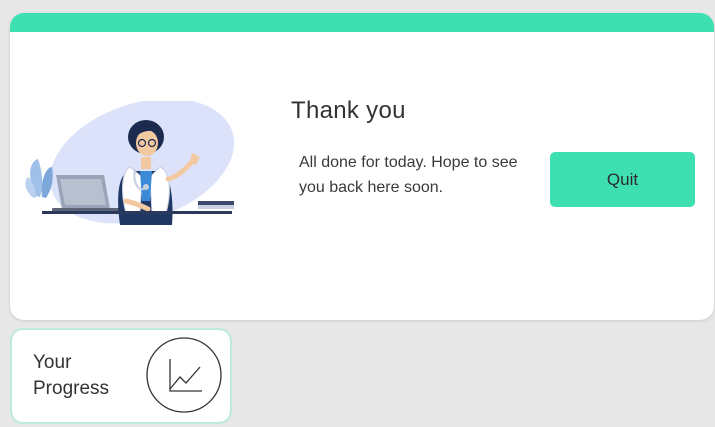  What do you see at coordinates (362, 22) in the screenshot?
I see `accent-bar` at bounding box center [362, 22].